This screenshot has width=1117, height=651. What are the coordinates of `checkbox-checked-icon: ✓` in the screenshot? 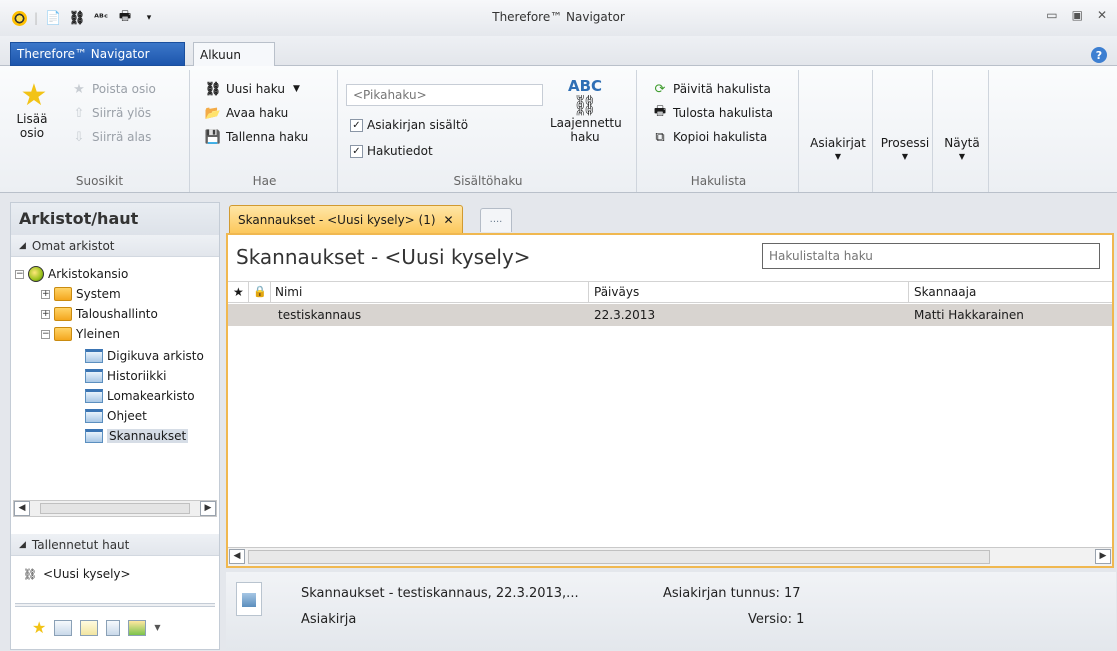 It's located at (356, 151).